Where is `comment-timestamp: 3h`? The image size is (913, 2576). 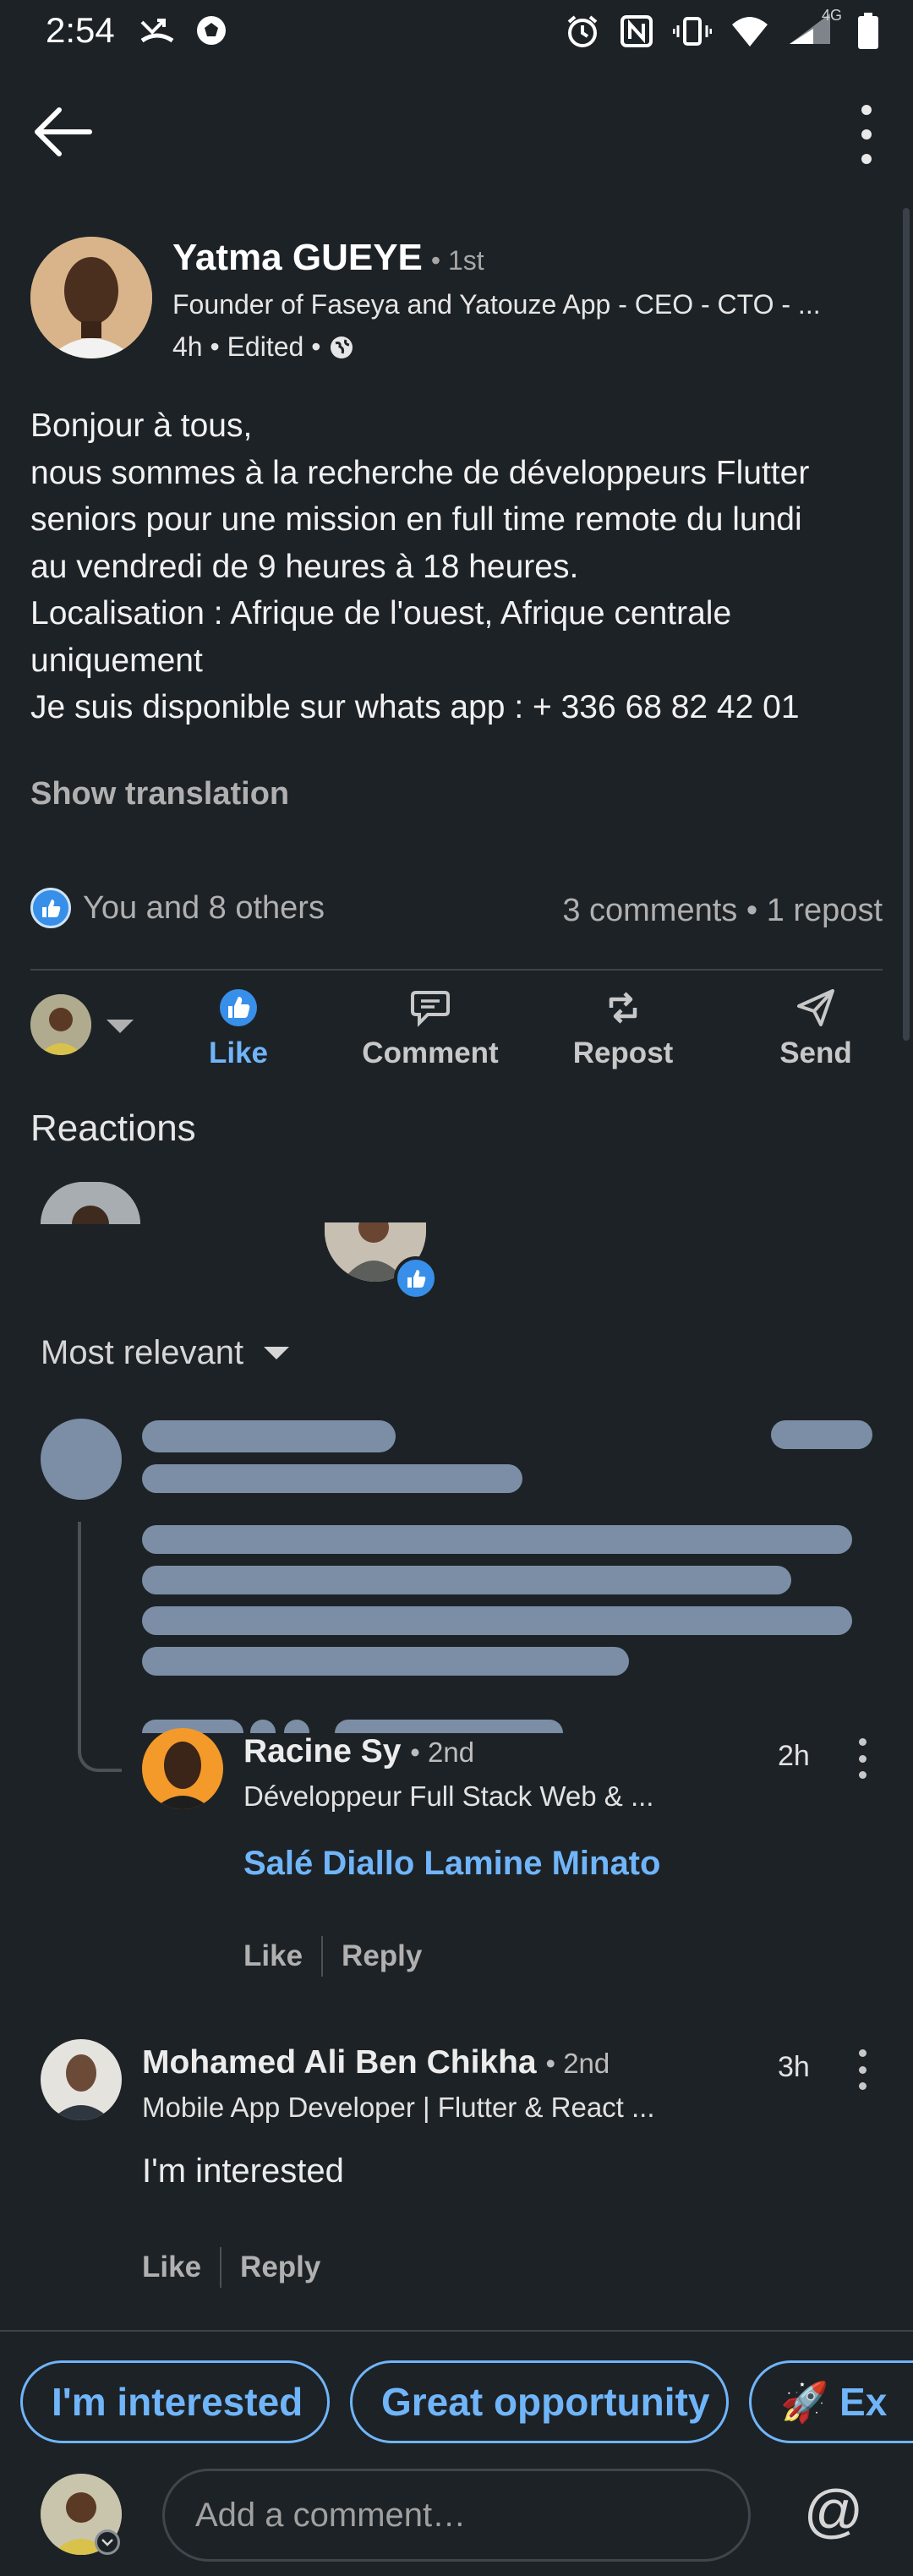 comment-timestamp: 3h is located at coordinates (794, 2067).